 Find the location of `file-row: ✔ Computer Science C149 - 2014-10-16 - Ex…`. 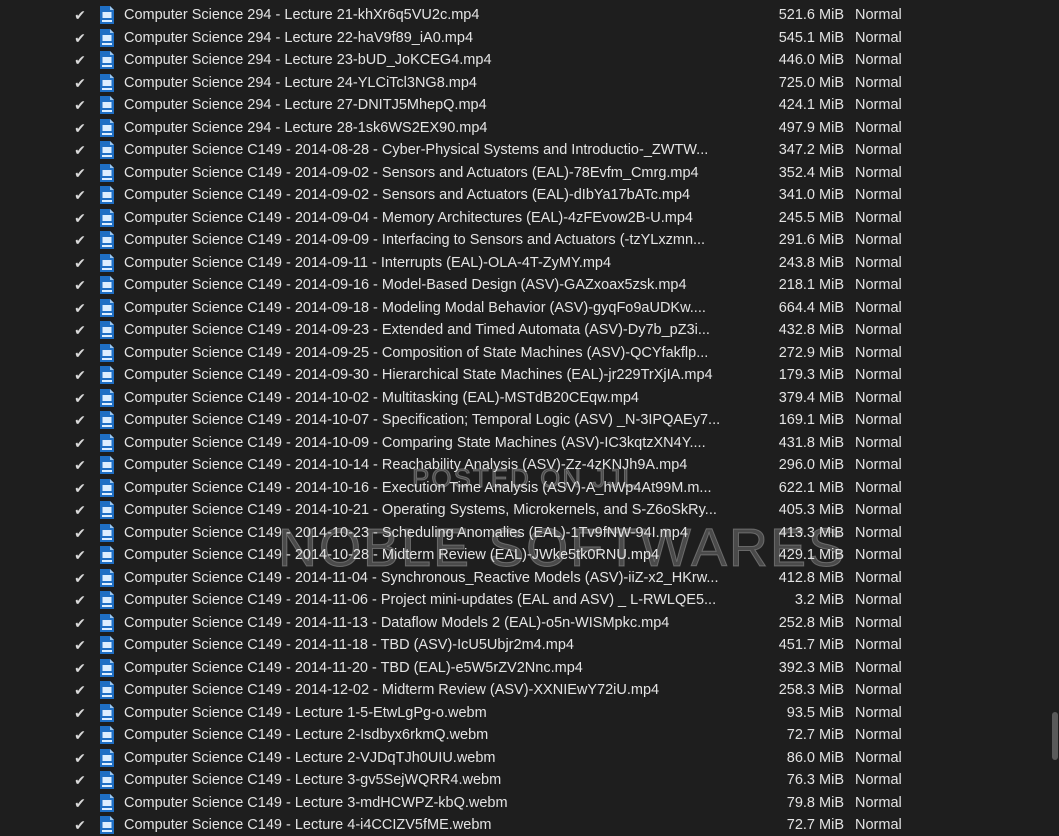

file-row: ✔ Computer Science C149 - 2014-10-16 - Ex… is located at coordinates (525, 488).